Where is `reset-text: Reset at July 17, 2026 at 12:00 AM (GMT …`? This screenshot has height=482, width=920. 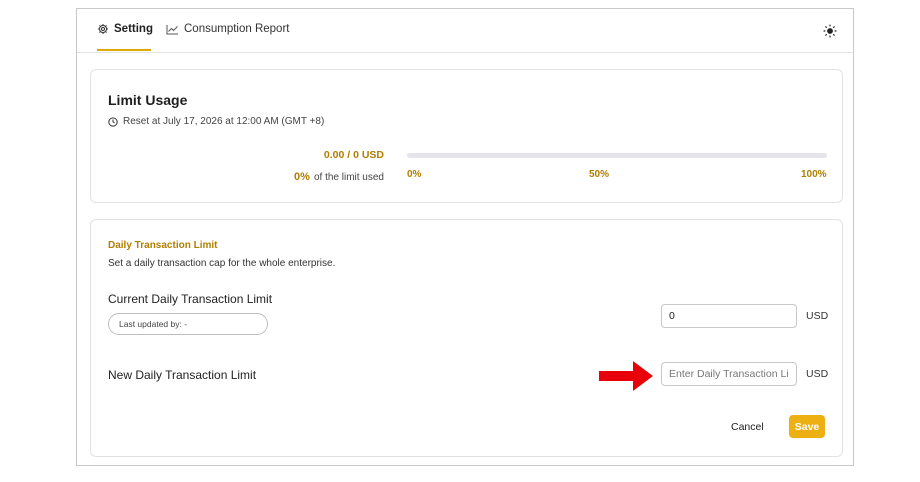
reset-text: Reset at July 17, 2026 at 12:00 AM (GMT … is located at coordinates (224, 121).